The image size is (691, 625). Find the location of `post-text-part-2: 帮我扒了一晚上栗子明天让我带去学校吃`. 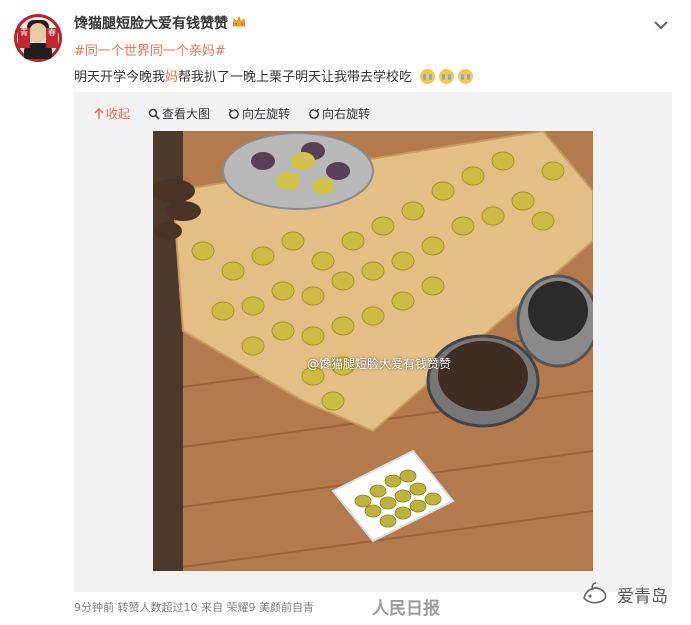

post-text-part-2: 帮我扒了一晚上栗子明天让我带去学校吃 is located at coordinates (295, 77).